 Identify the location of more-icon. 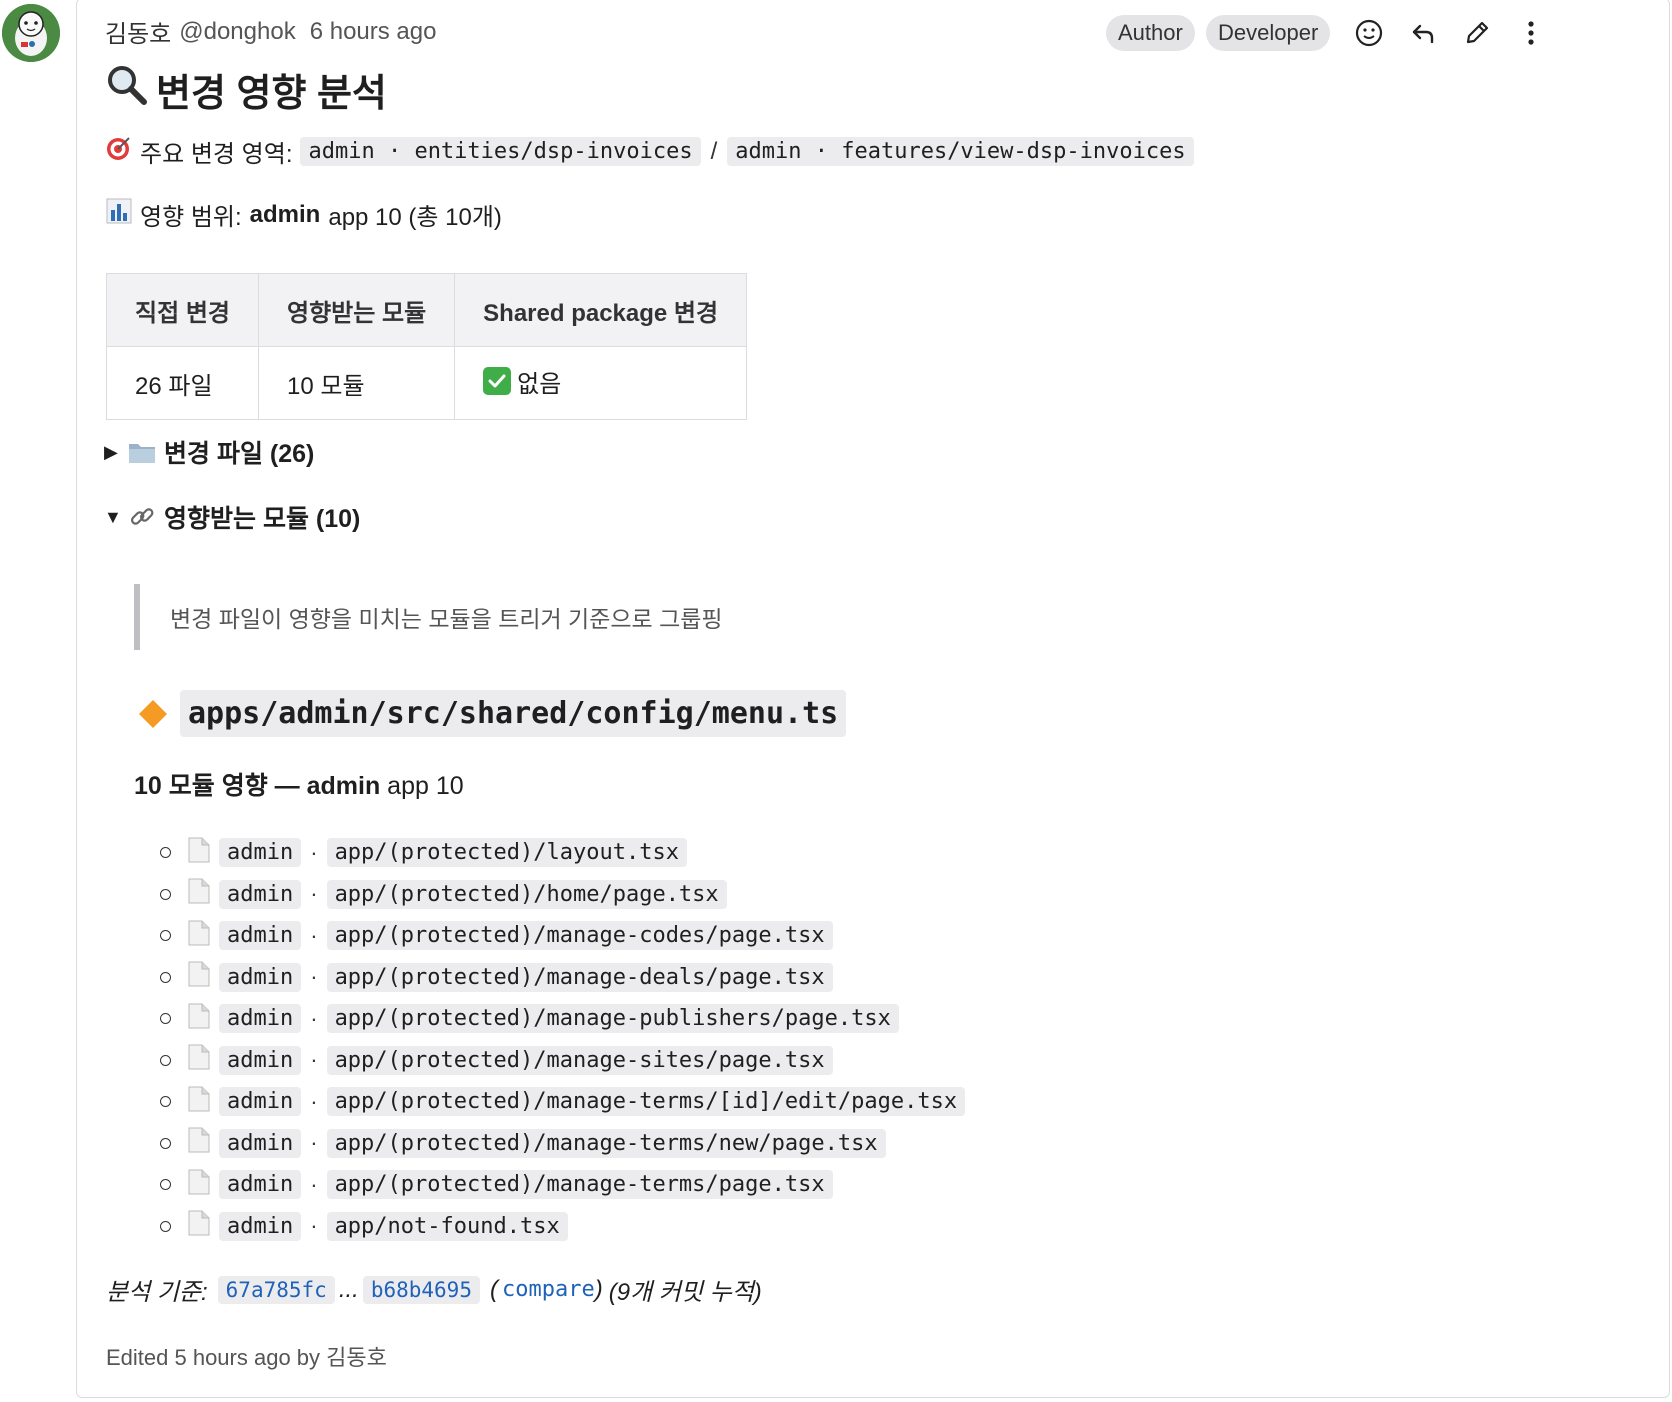
(1531, 33).